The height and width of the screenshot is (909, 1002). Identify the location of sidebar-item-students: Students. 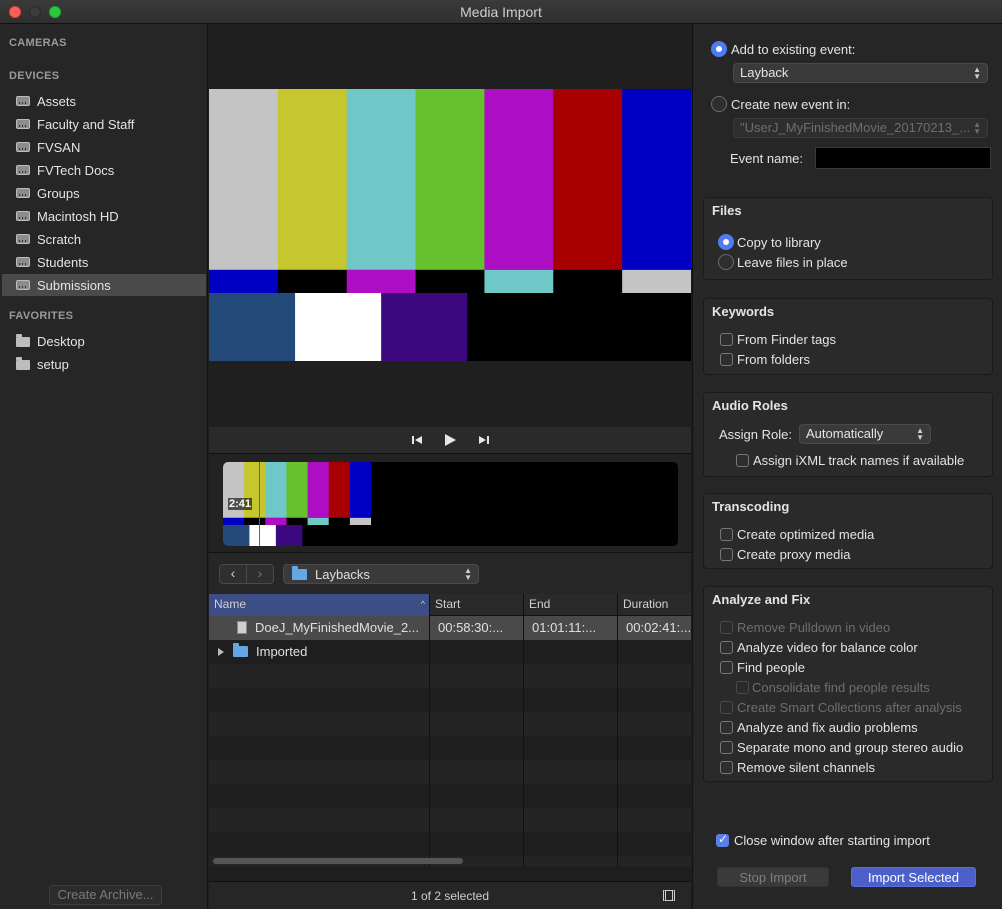
(104, 262).